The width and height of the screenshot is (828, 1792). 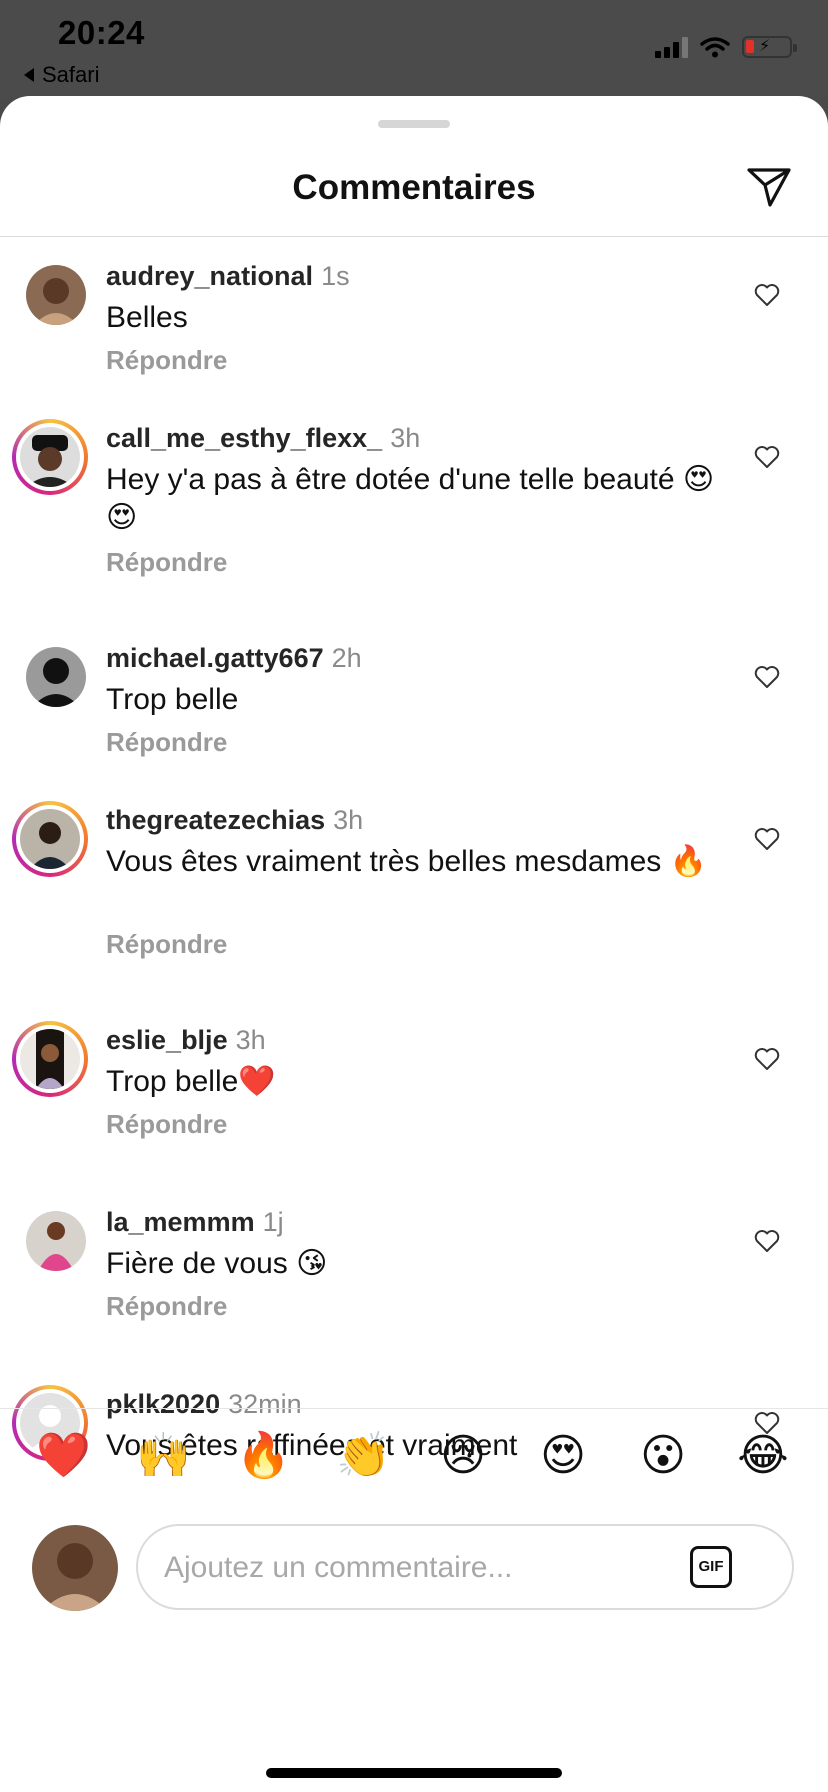 What do you see at coordinates (273, 1222) in the screenshot?
I see `comment-time: 1j` at bounding box center [273, 1222].